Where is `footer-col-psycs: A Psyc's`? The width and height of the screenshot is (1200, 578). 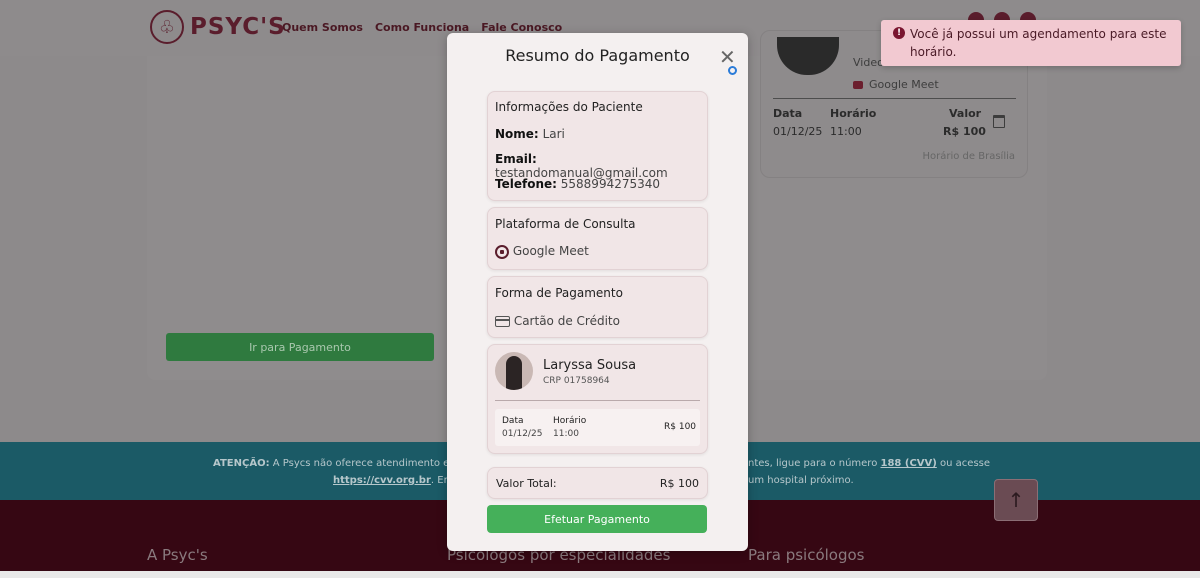 footer-col-psycs: A Psyc's is located at coordinates (177, 555).